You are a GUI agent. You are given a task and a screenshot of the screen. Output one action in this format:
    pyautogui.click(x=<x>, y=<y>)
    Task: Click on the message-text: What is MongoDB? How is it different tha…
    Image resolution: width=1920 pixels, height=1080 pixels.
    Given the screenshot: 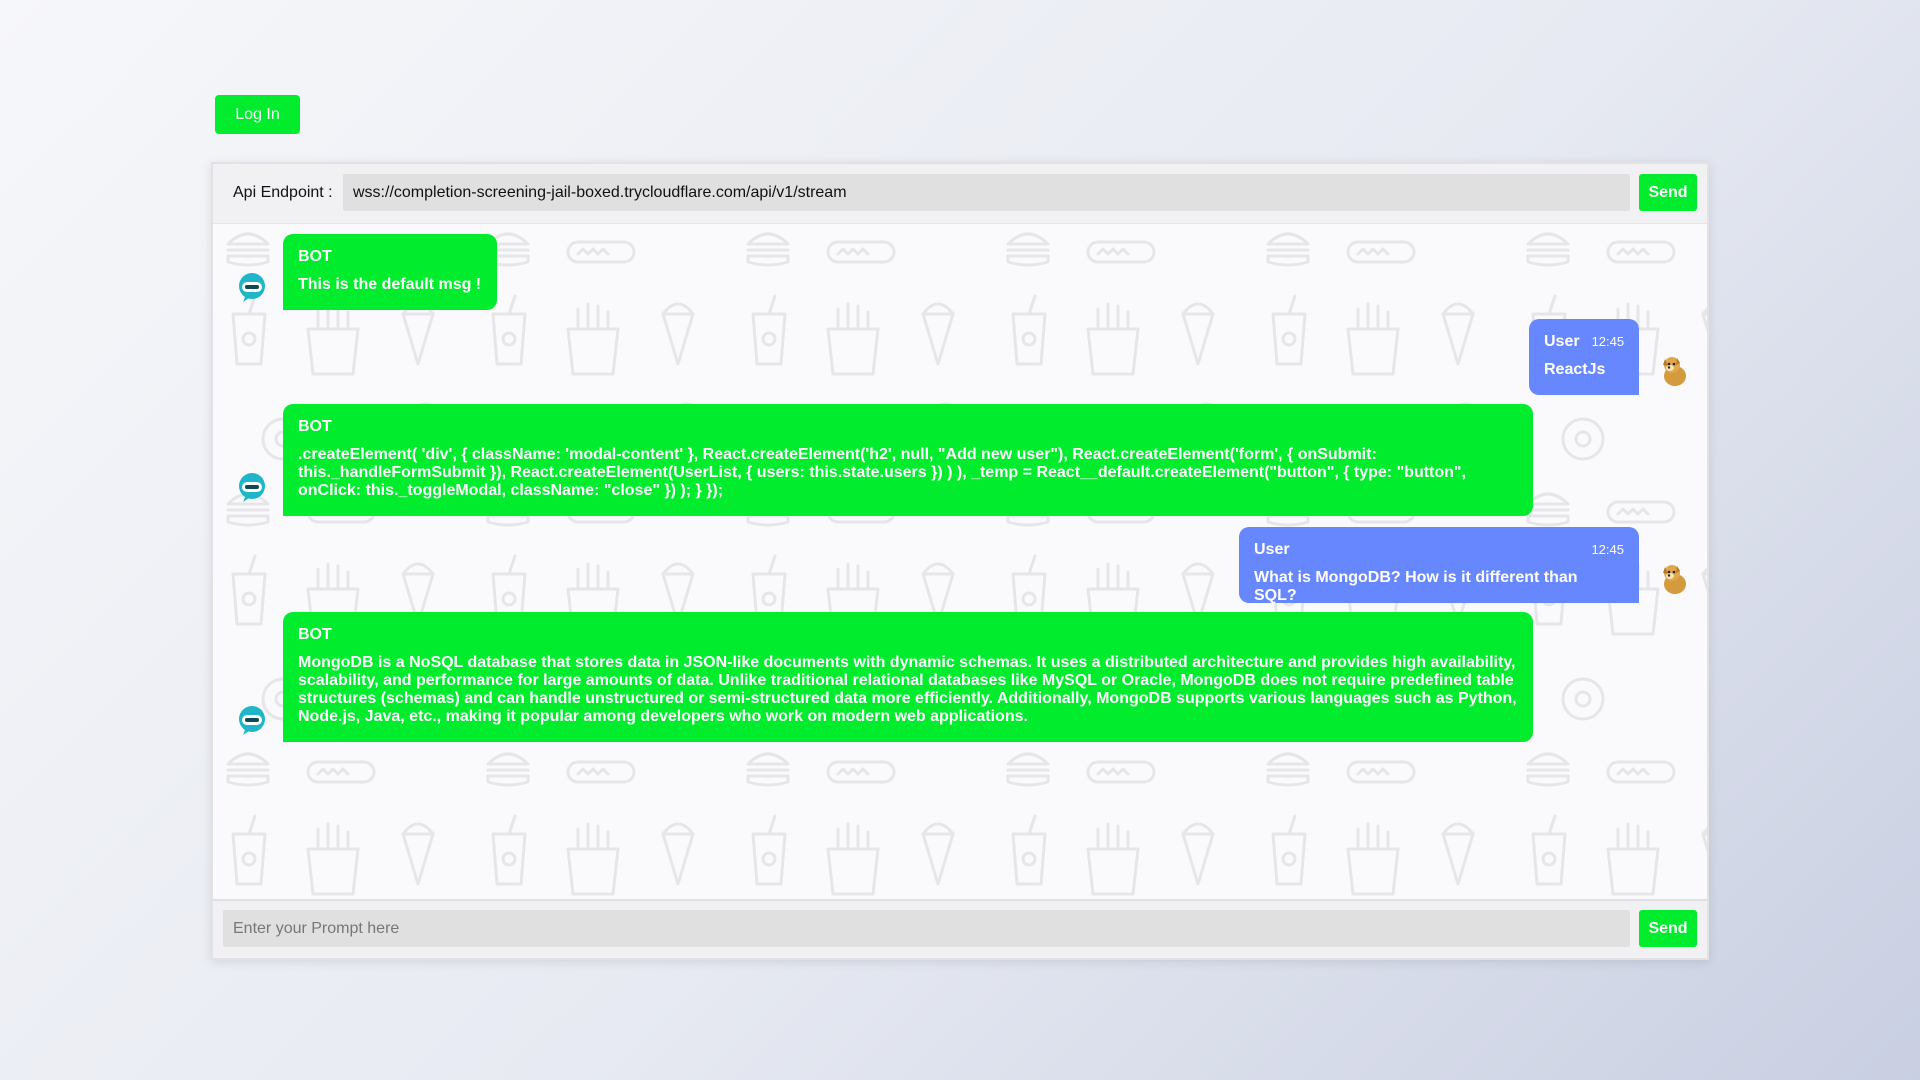 What is the action you would take?
    pyautogui.click(x=1416, y=586)
    